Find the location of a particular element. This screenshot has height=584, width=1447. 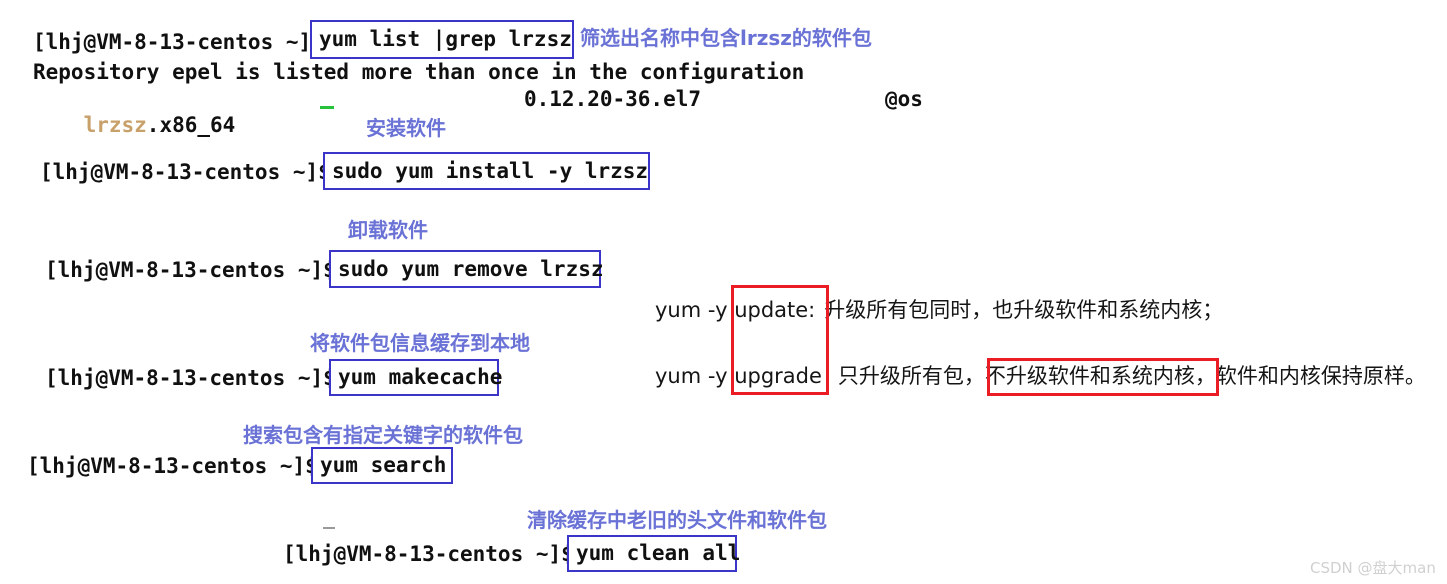

explanation-upgrade-highlight: 不升级软件和系统内核， is located at coordinates (1100, 376).